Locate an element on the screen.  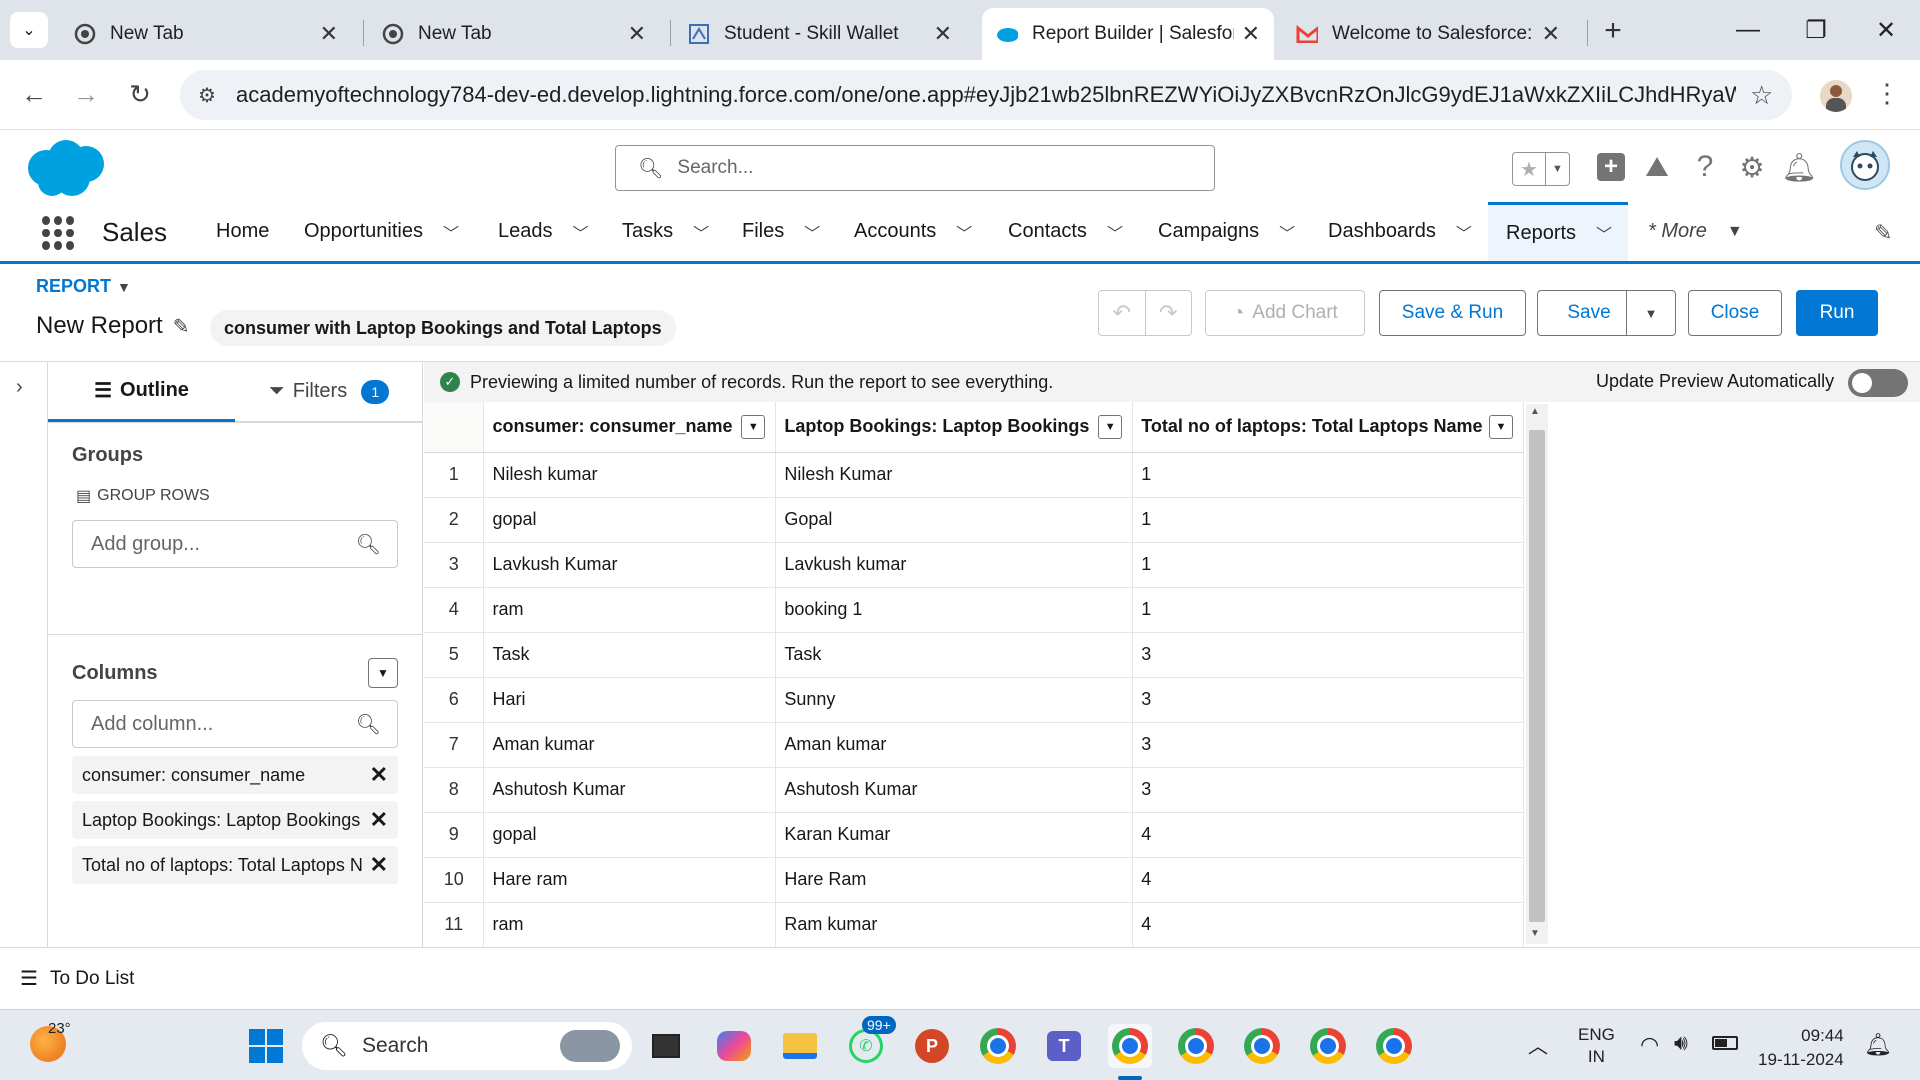
table-cell: Lavkush Kumar is located at coordinates (630, 565).